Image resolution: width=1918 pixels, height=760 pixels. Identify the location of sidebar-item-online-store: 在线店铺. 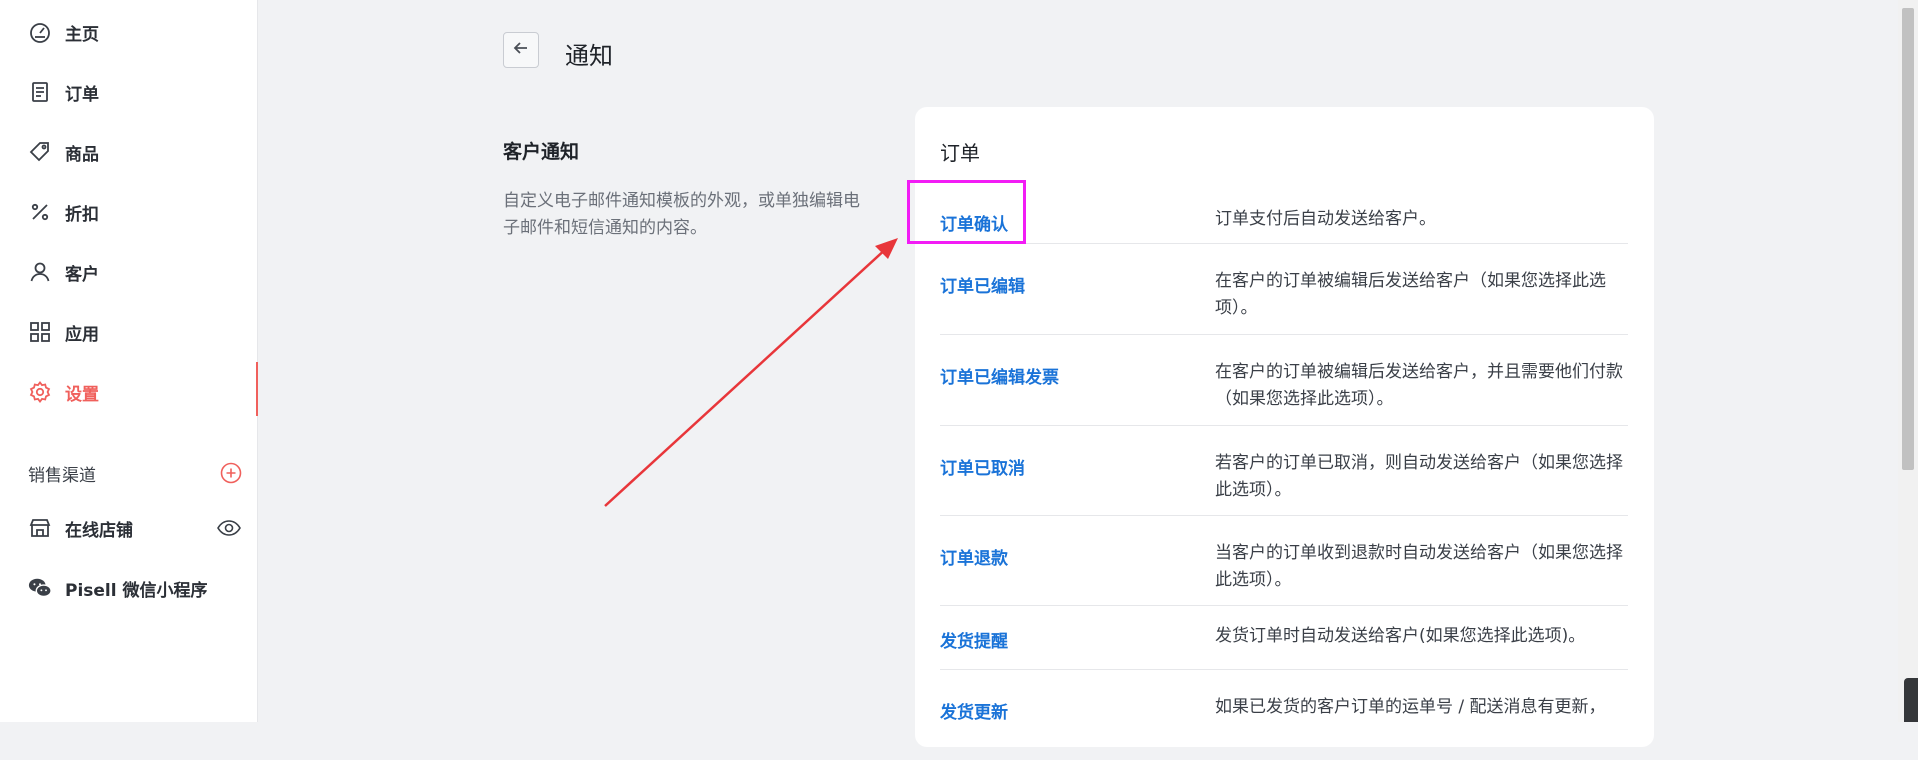
(129, 528).